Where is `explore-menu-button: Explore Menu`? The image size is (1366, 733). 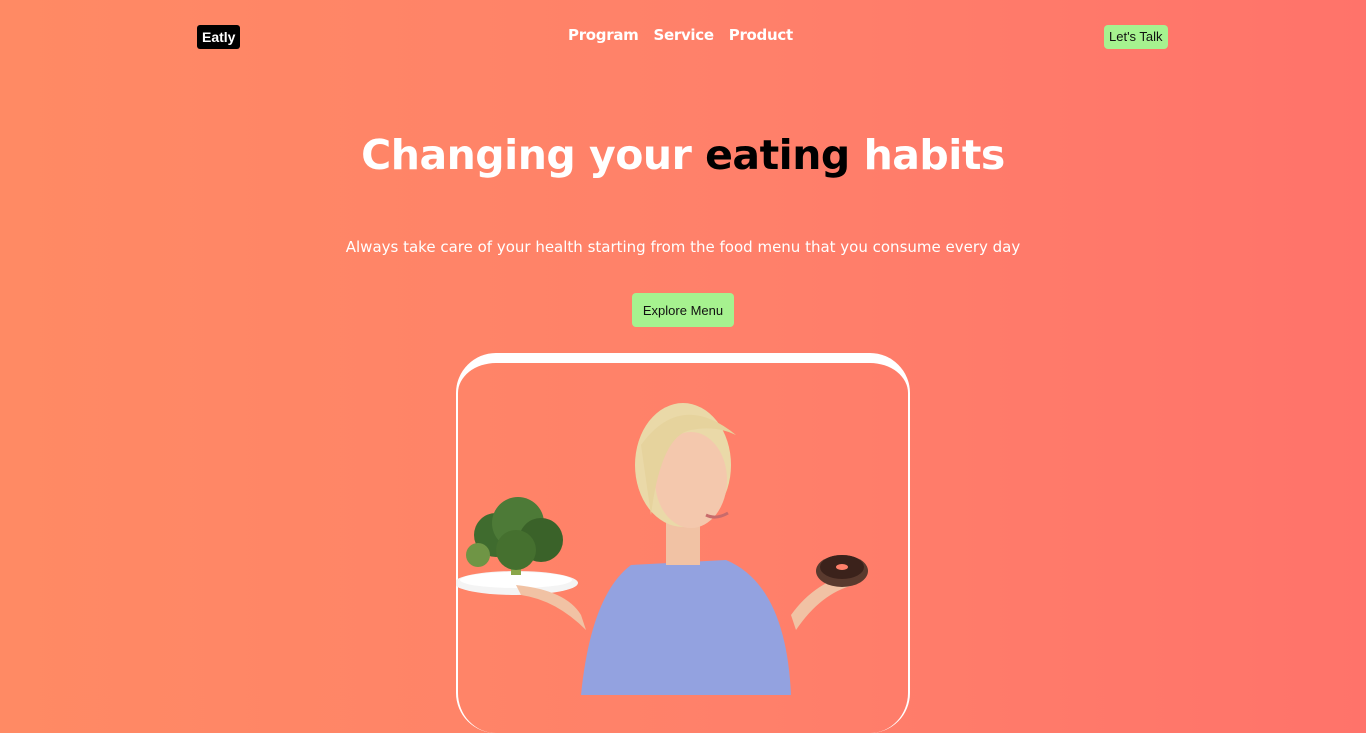
explore-menu-button: Explore Menu is located at coordinates (683, 310).